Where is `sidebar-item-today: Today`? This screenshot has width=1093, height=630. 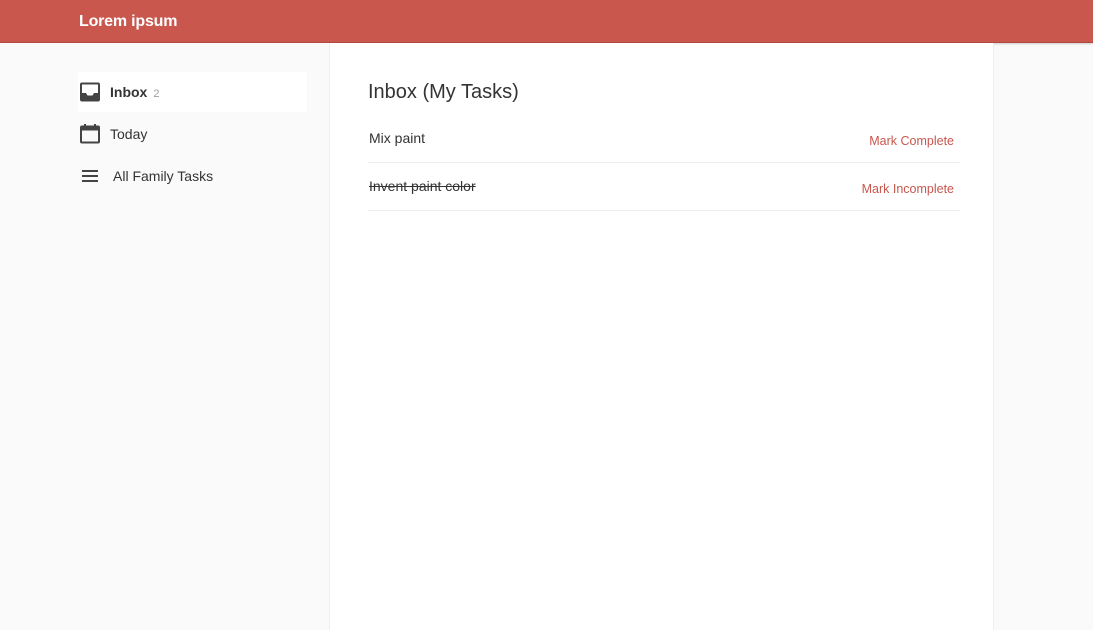
sidebar-item-today: Today is located at coordinates (192, 134).